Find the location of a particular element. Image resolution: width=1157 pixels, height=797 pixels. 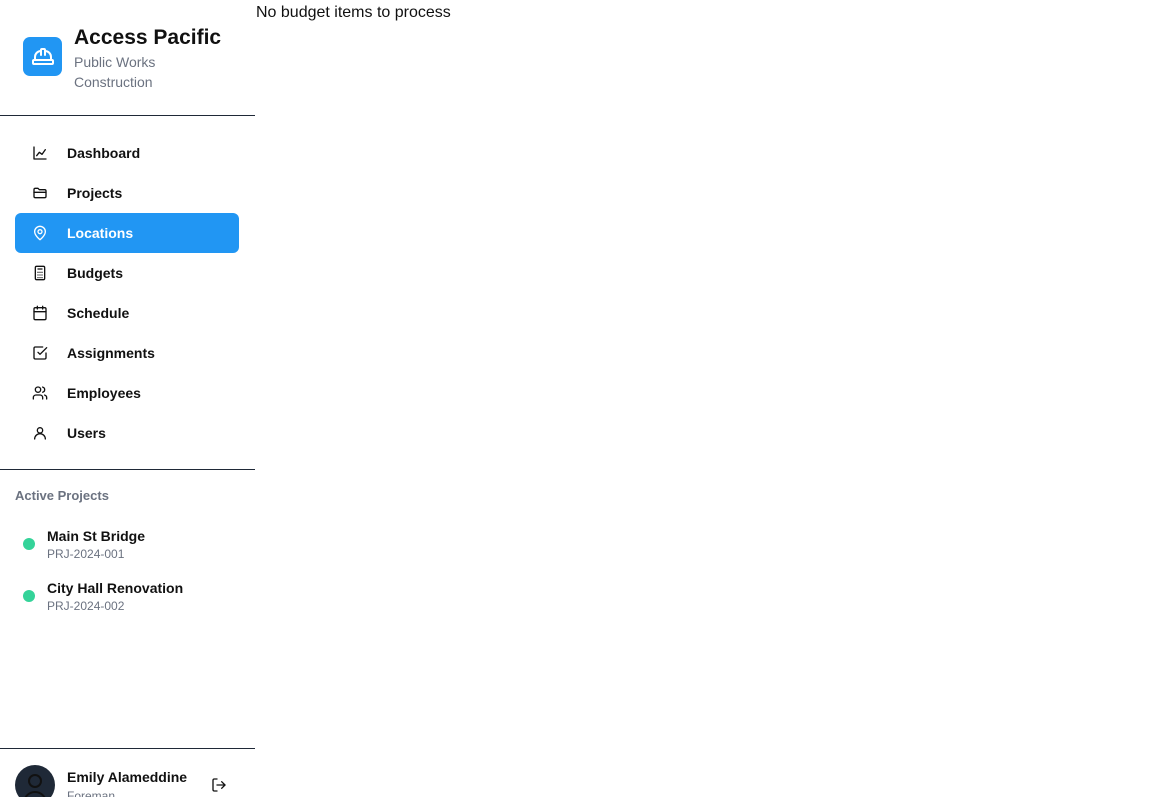

nav-item-label: Assignments is located at coordinates (111, 353).